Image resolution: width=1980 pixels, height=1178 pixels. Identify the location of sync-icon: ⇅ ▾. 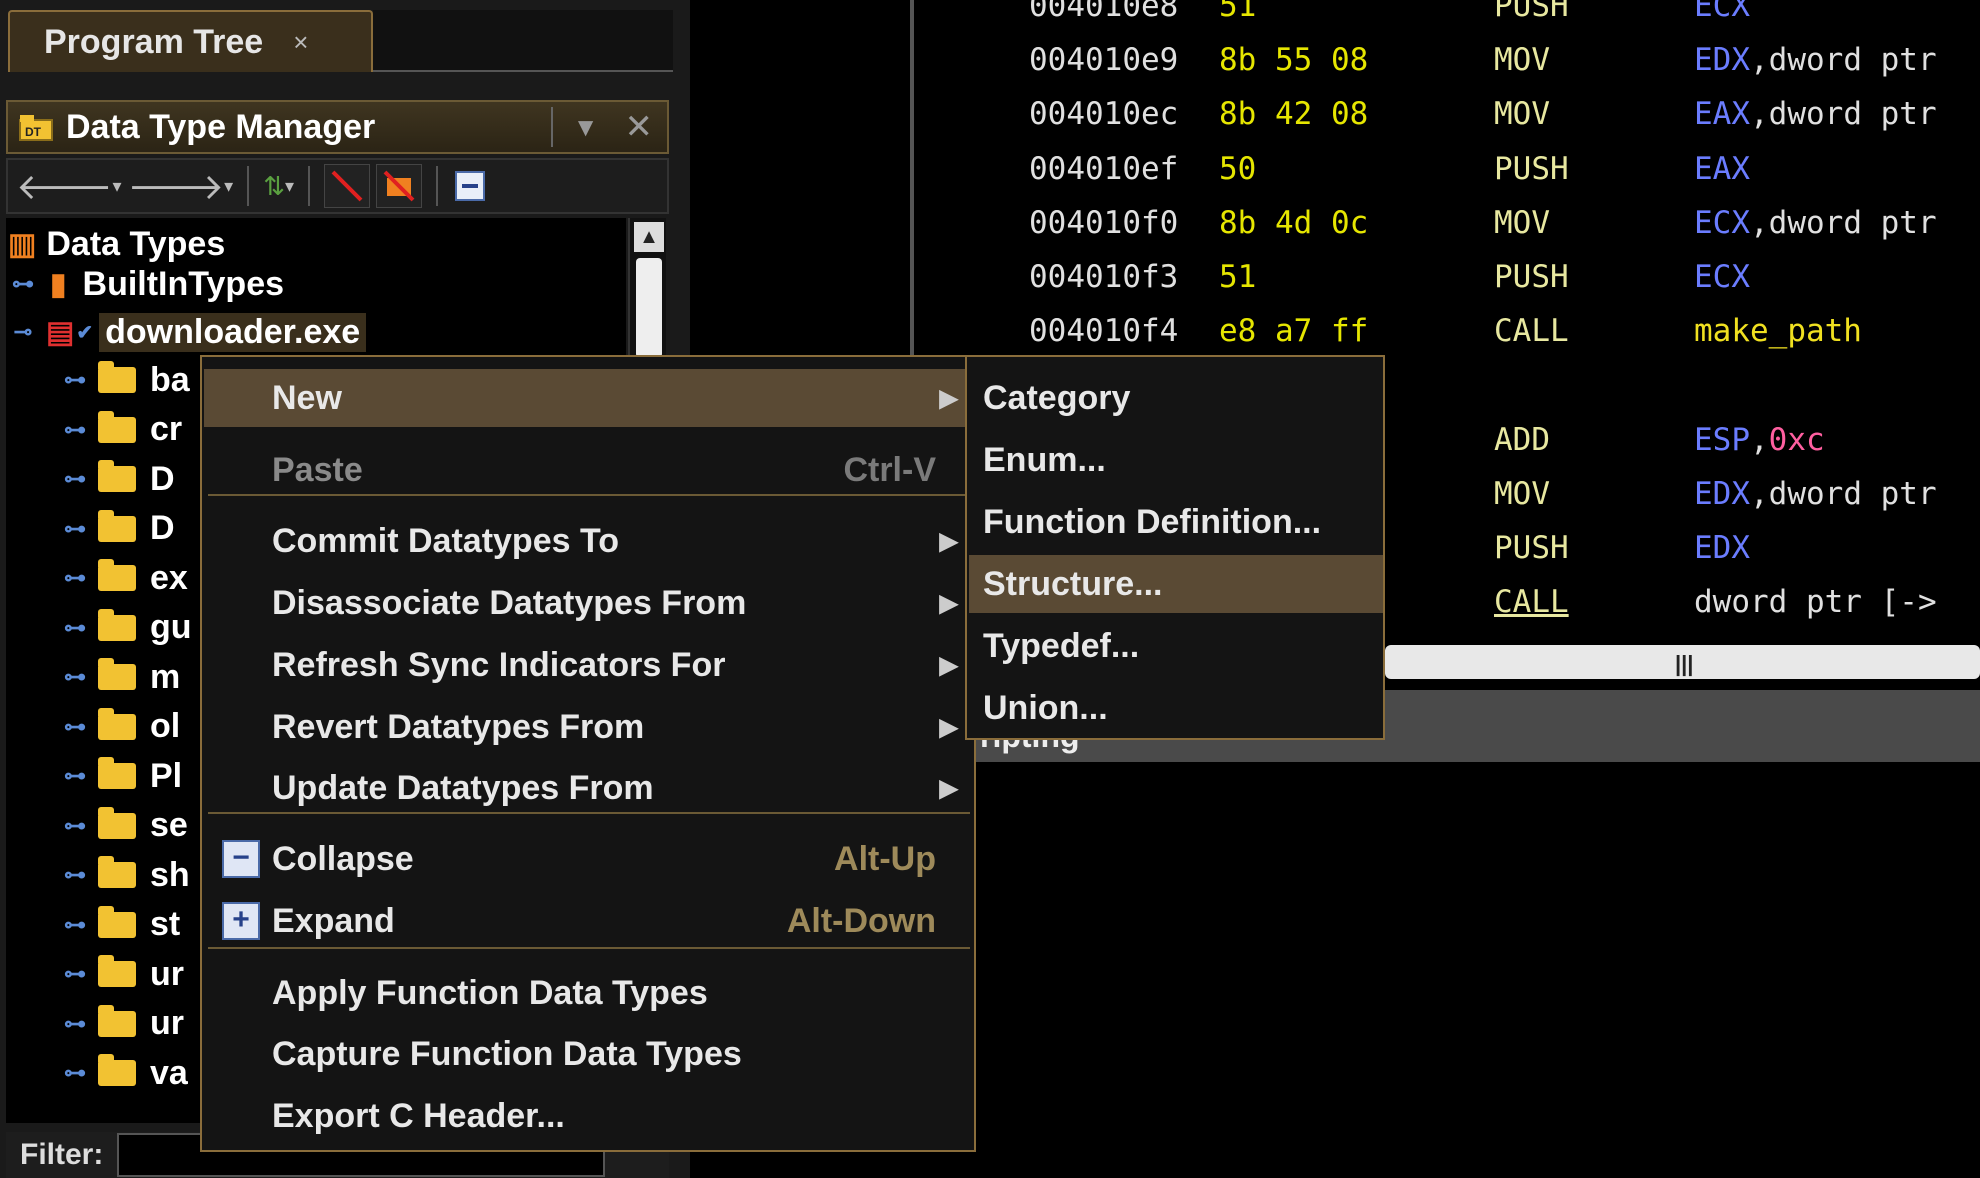
(278, 186).